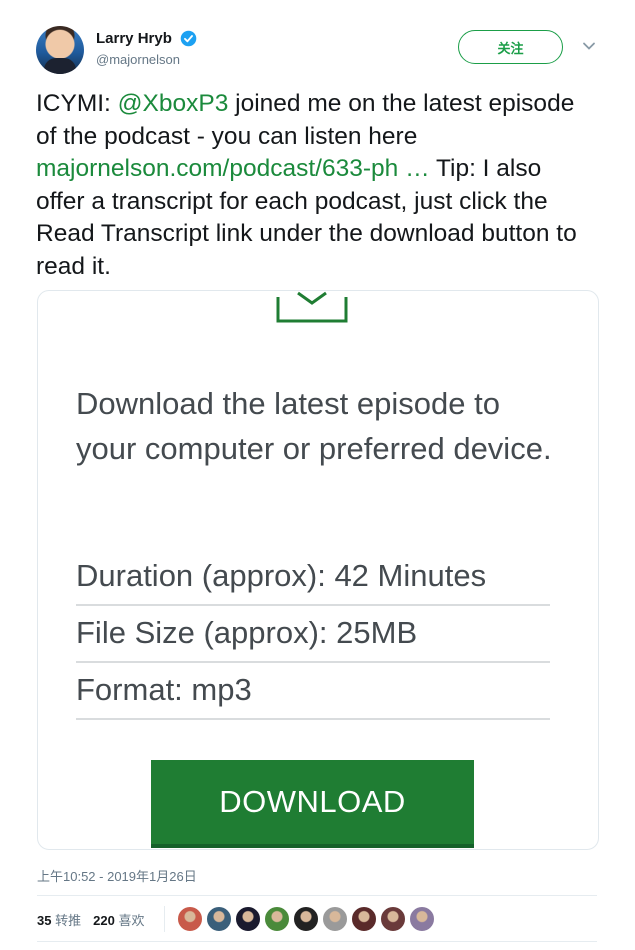 The width and height of the screenshot is (635, 950). What do you see at coordinates (104, 920) in the screenshot?
I see `likes-count: 220` at bounding box center [104, 920].